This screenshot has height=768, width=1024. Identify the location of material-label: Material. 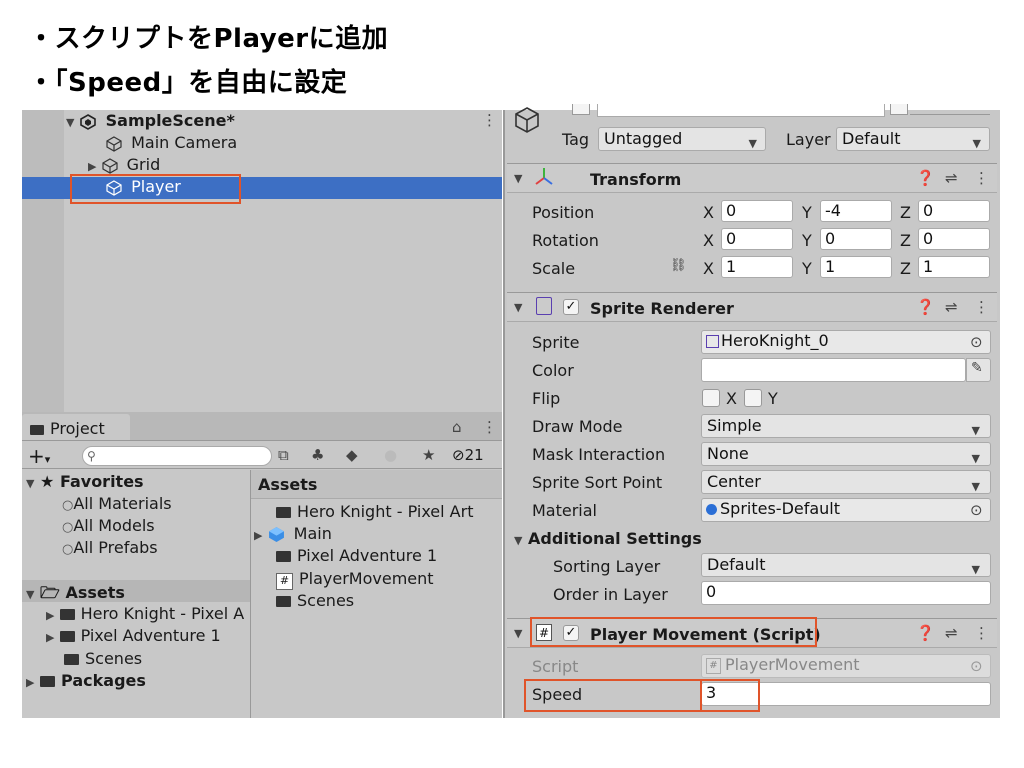
(564, 510).